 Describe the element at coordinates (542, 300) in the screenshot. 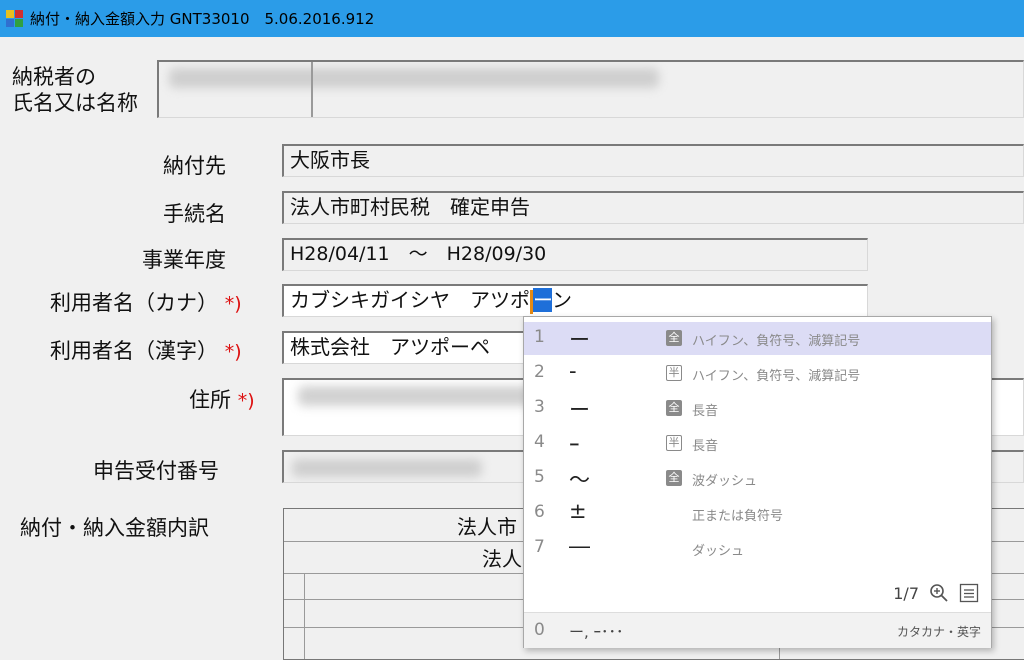

I see `selected-char: ー` at that location.